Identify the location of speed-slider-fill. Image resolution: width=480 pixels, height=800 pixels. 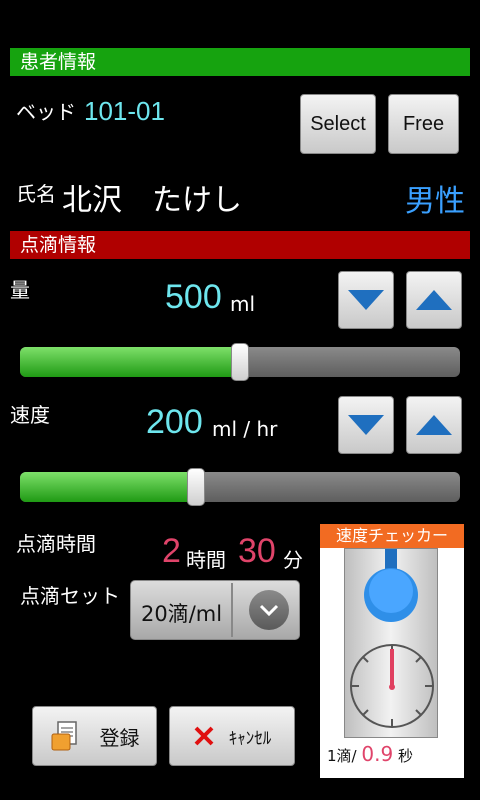
(108, 487).